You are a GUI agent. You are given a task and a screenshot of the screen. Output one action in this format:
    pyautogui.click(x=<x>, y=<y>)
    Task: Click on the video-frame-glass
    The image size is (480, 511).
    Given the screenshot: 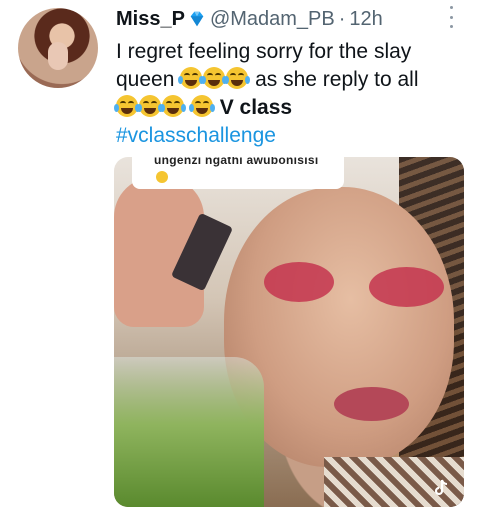 What is the action you would take?
    pyautogui.click(x=189, y=432)
    